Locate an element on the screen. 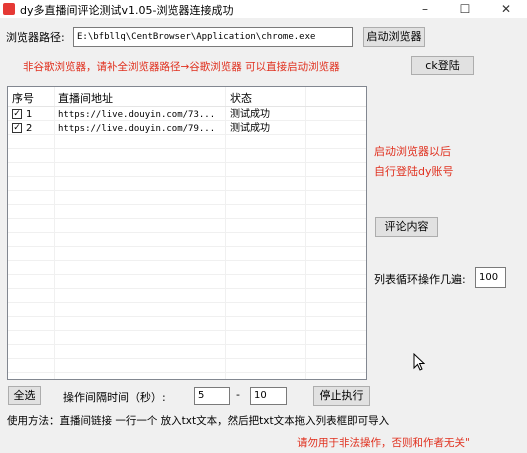  maximize-button: ☐ is located at coordinates (465, 9).